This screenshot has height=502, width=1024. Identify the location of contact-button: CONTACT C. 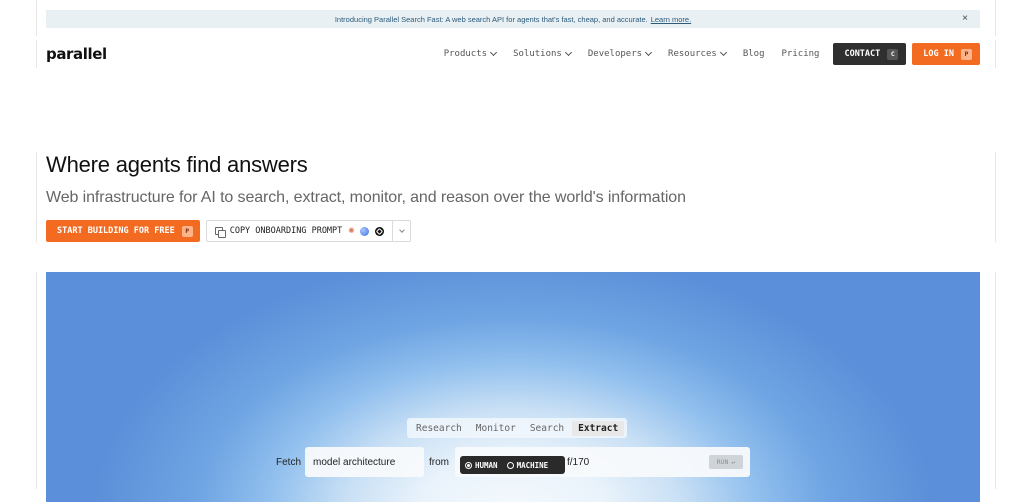
(870, 54).